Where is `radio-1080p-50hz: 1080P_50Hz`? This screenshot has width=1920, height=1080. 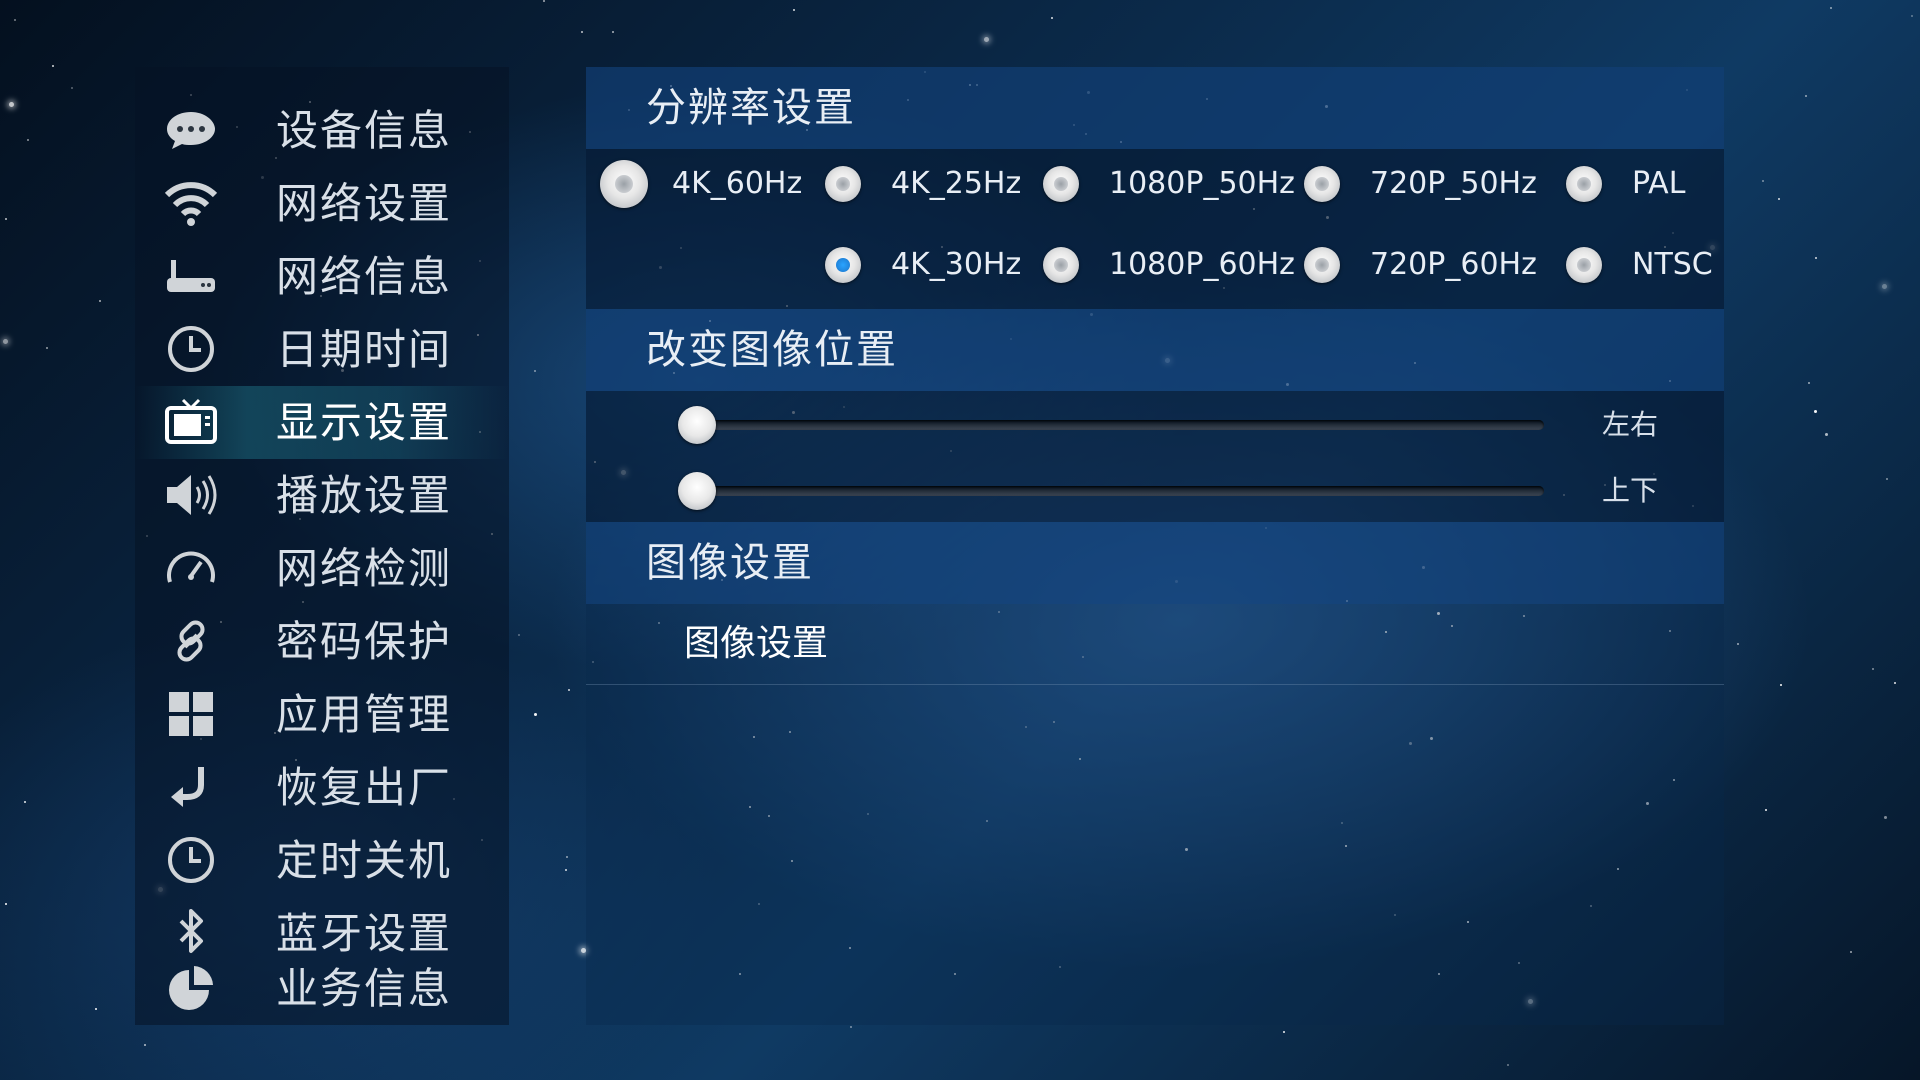 radio-1080p-50hz: 1080P_50Hz is located at coordinates (1169, 184).